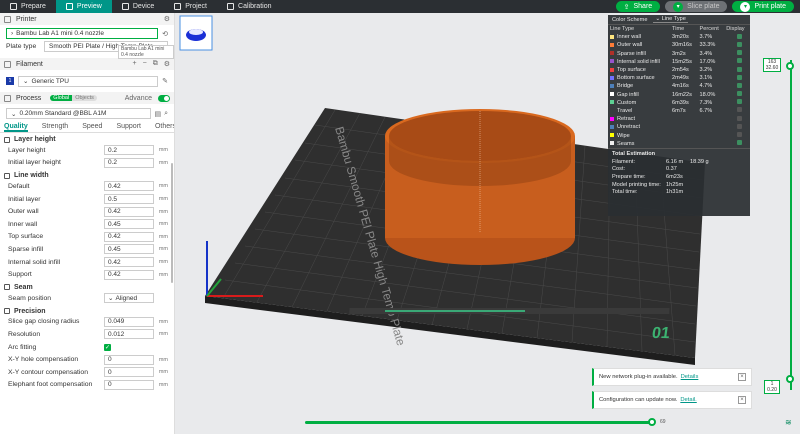 Image resolution: width=800 pixels, height=434 pixels. I want to click on tab-project: Project, so click(190, 6).